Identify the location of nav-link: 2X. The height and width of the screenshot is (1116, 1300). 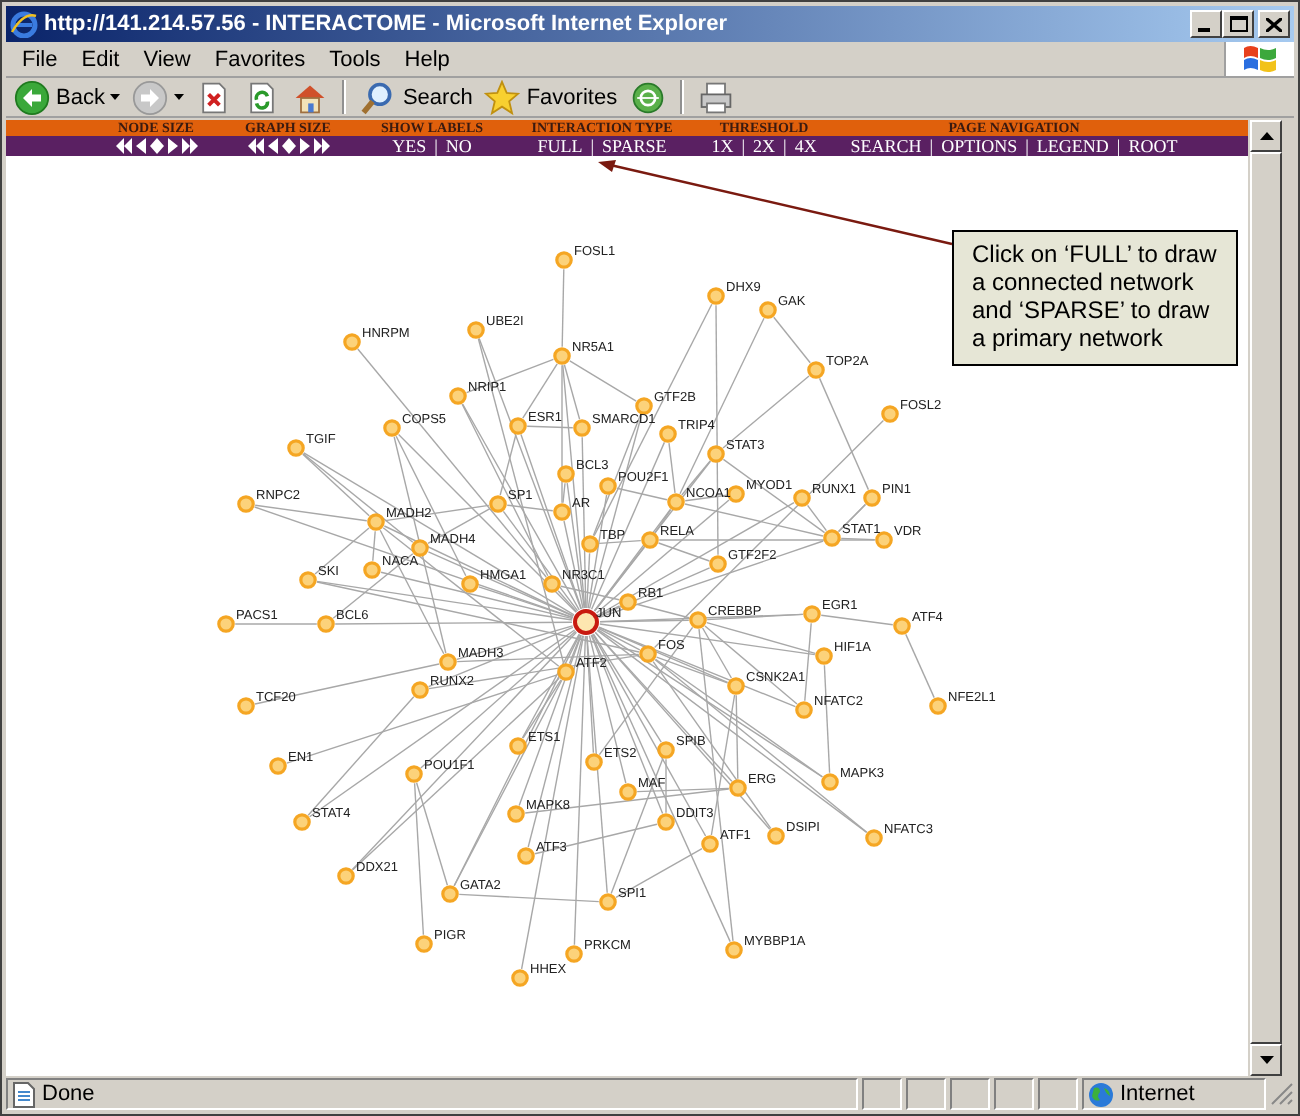
(764, 146).